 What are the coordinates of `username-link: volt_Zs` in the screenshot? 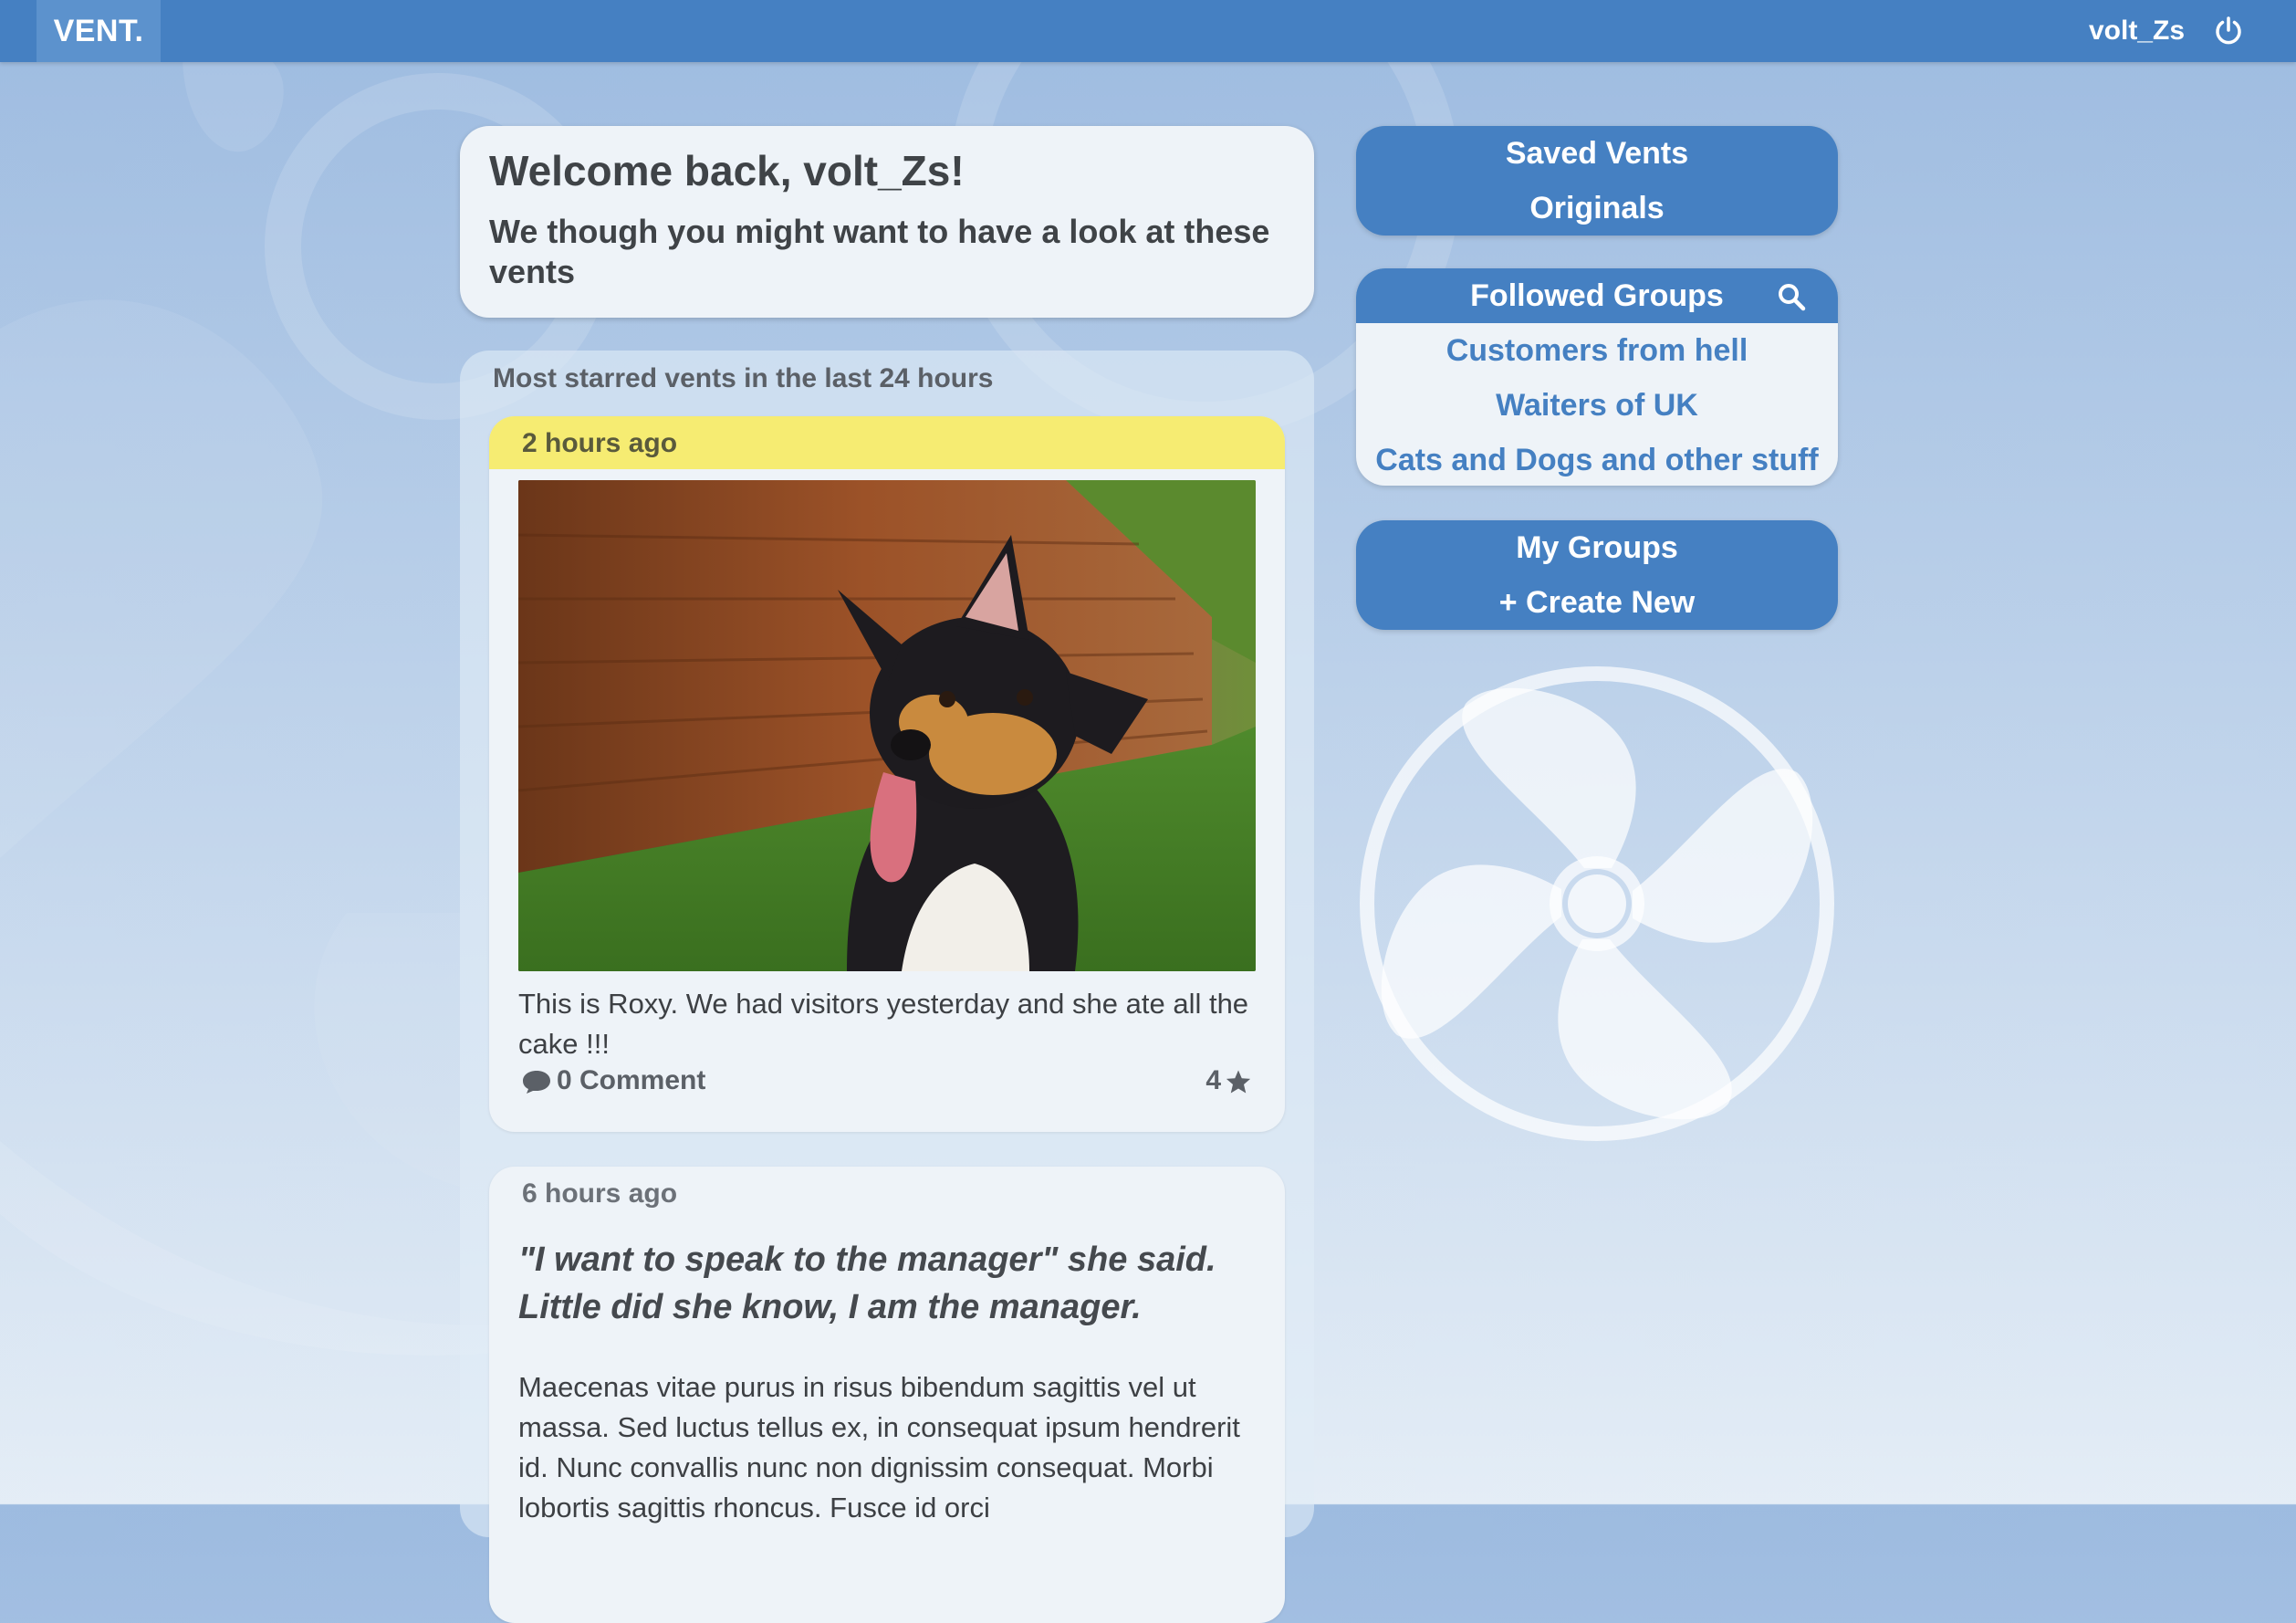 It's located at (2119, 31).